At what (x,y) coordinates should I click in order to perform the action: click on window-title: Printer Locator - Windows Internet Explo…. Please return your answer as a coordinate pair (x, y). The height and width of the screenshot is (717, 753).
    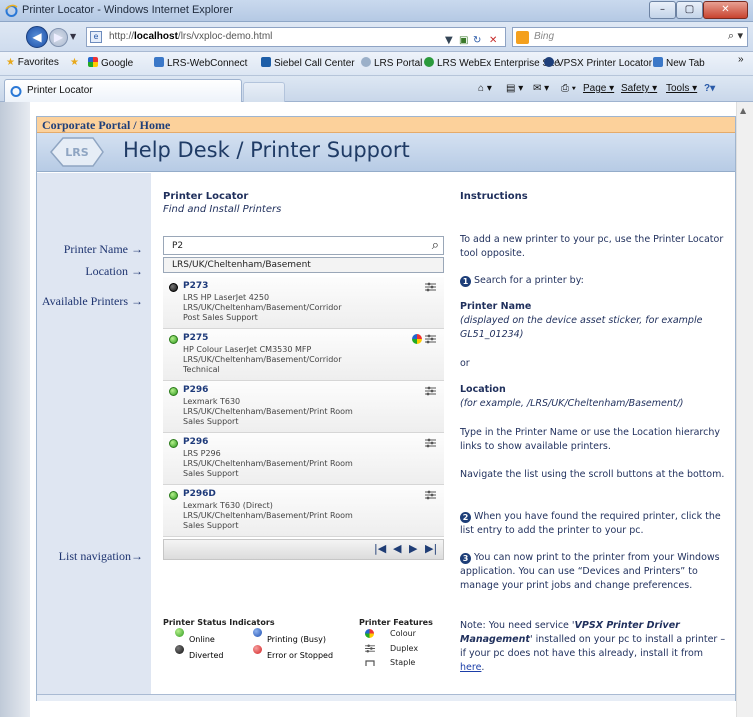
    Looking at the image, I should click on (127, 10).